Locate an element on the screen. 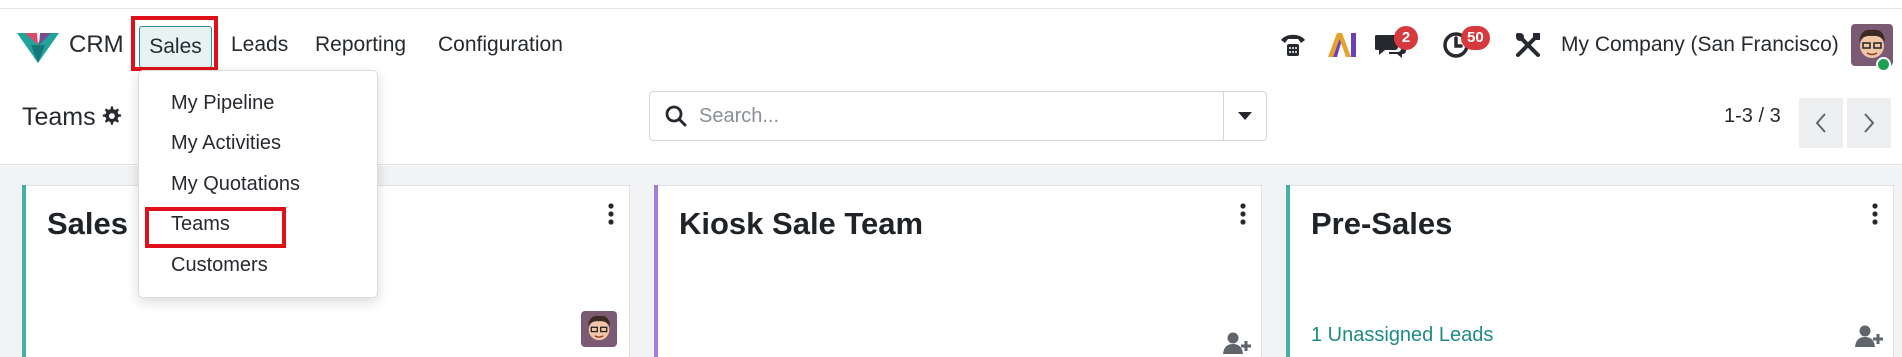 This screenshot has height=357, width=1902. pager-next-button is located at coordinates (1869, 123).